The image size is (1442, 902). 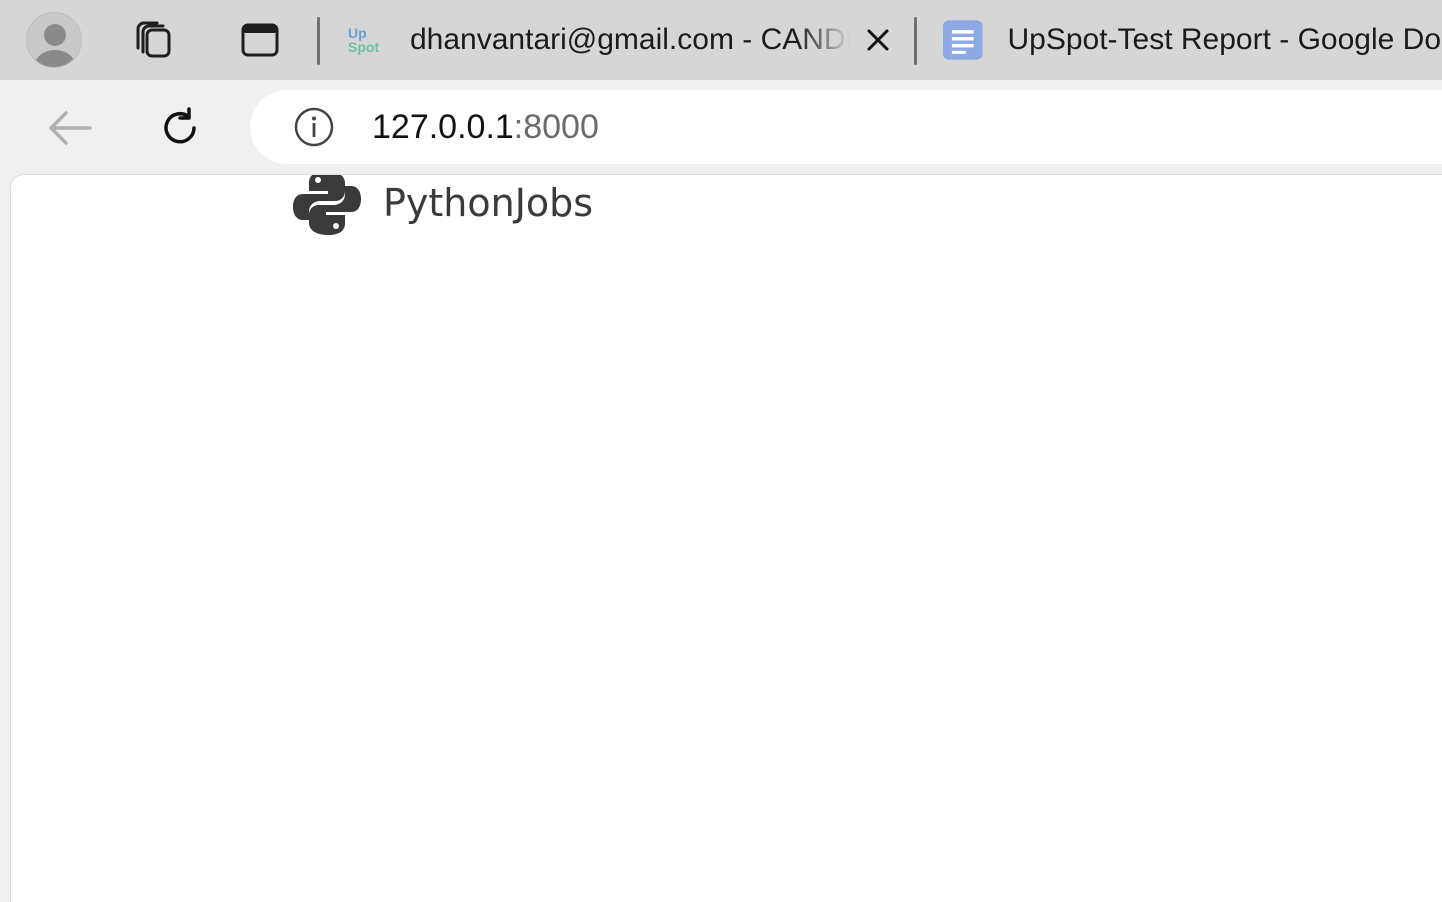 I want to click on reload-button, so click(x=180, y=128).